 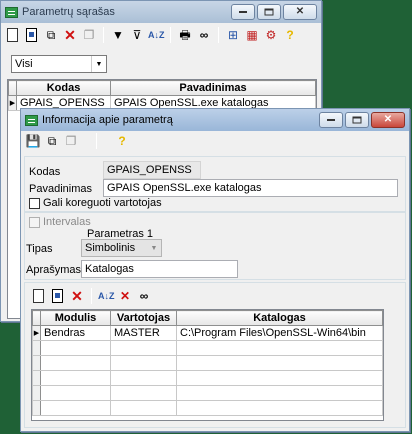 I want to click on parameter-list-titlebar: Parametrų sąrašas ✕, so click(x=161, y=12).